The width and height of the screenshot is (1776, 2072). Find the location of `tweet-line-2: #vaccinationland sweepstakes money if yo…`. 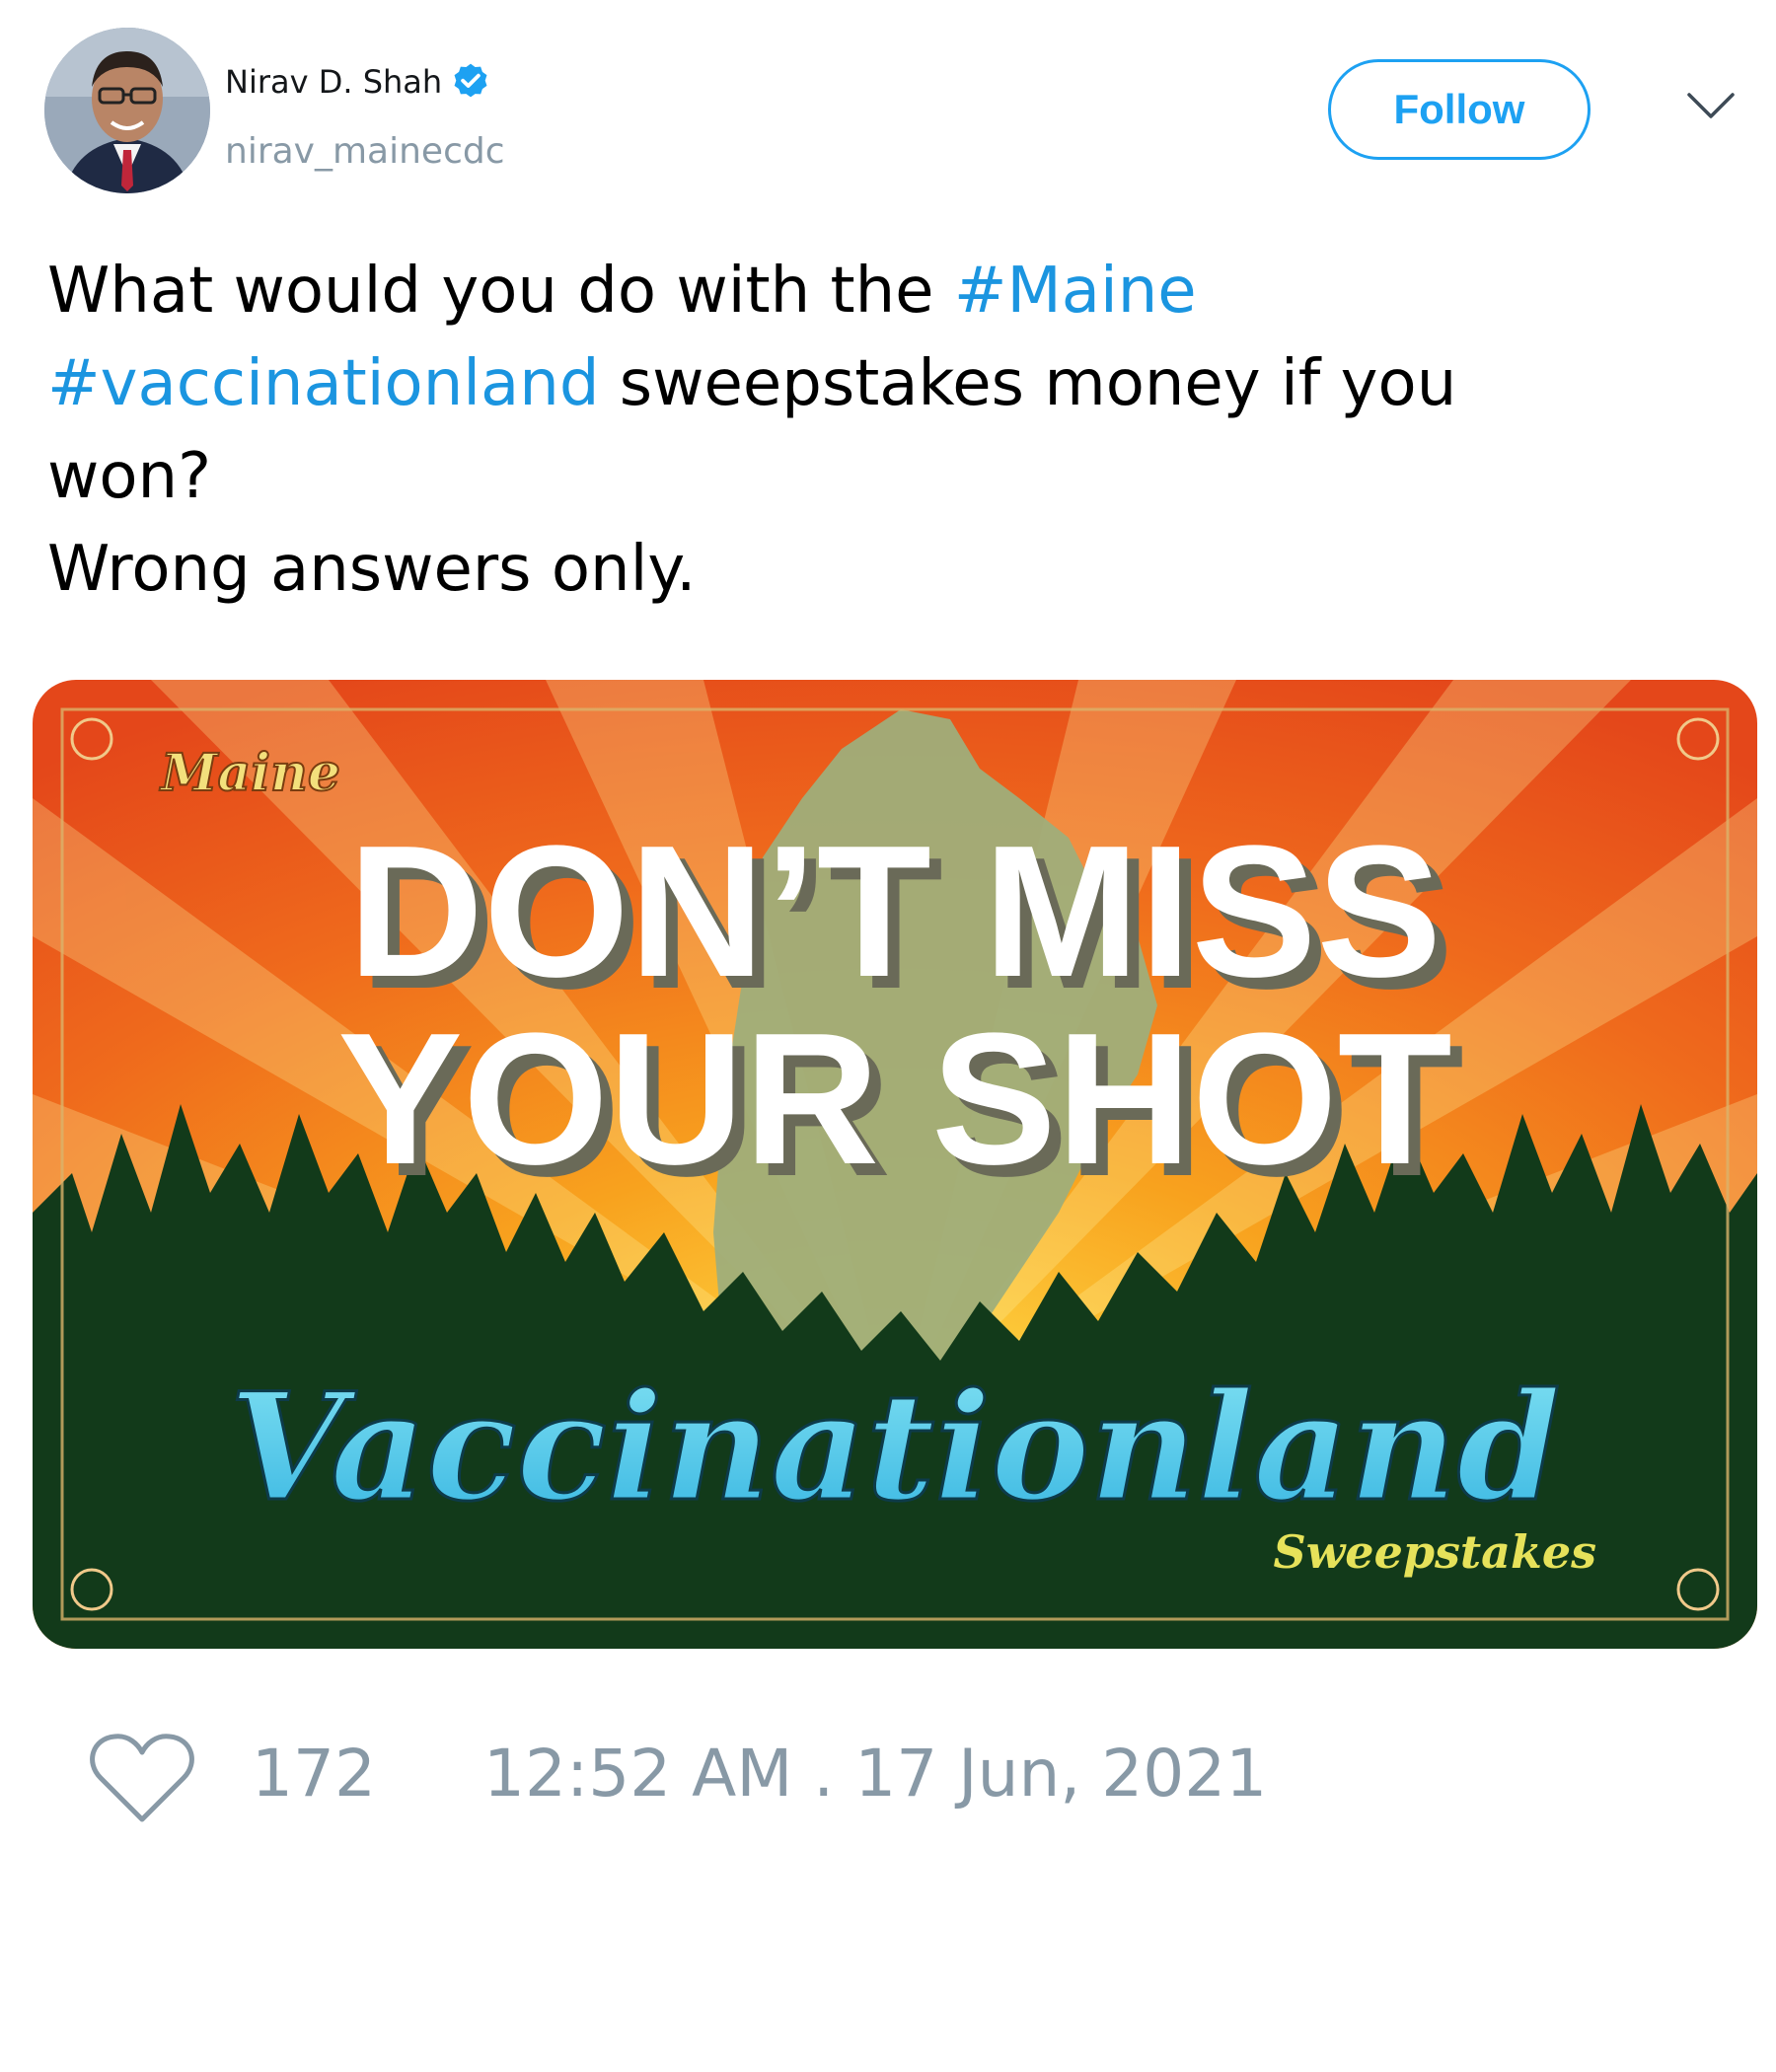

tweet-line-2: #vaccinationland sweepstakes money if yo… is located at coordinates (886, 383).